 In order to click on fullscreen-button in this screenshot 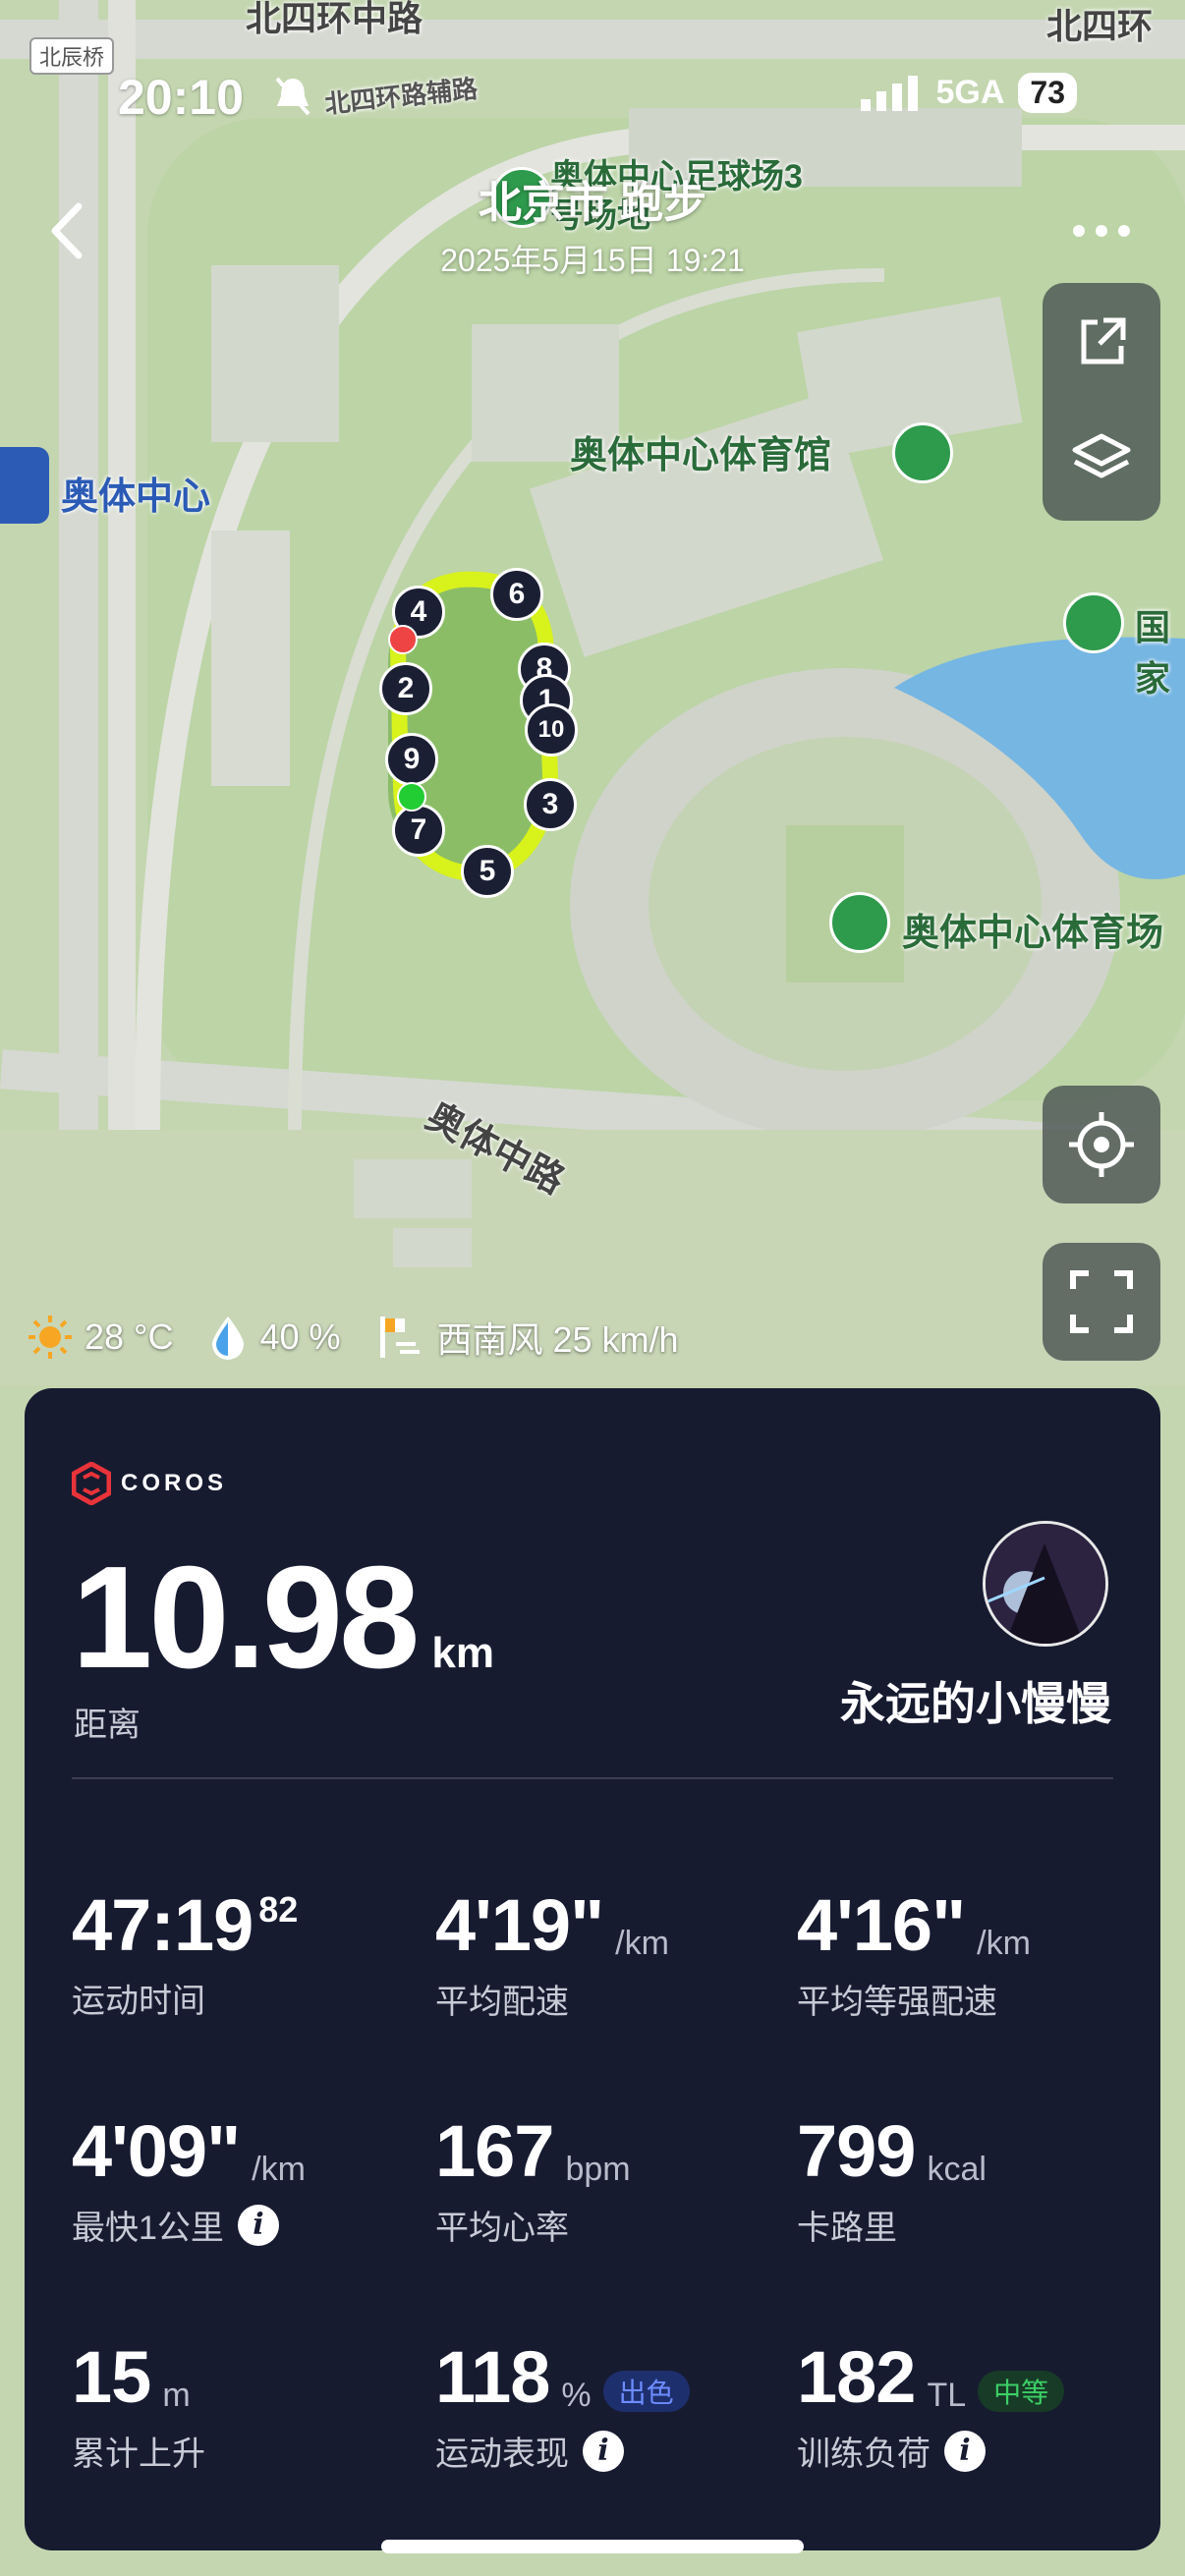, I will do `click(1102, 1302)`.